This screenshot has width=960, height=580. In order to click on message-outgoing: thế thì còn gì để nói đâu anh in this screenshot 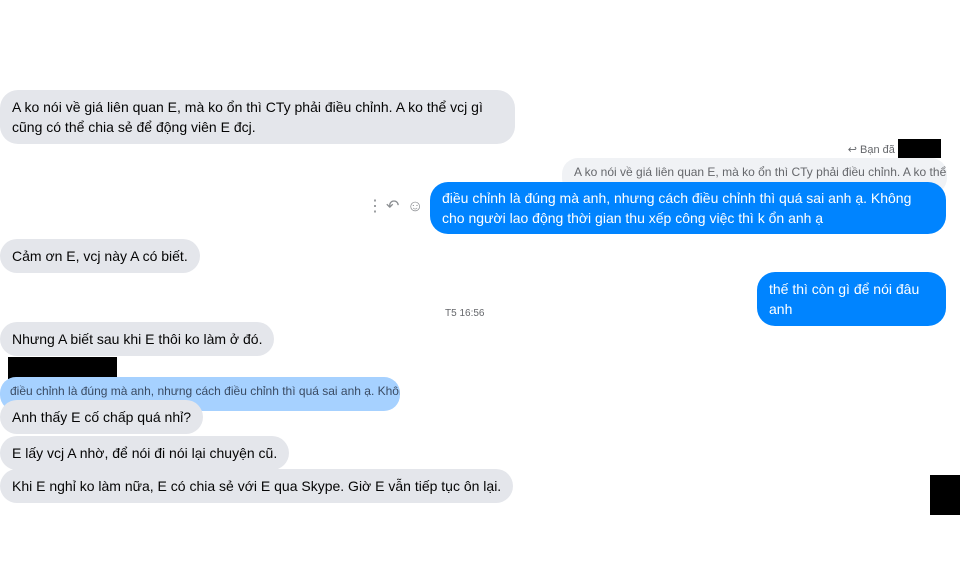, I will do `click(851, 299)`.